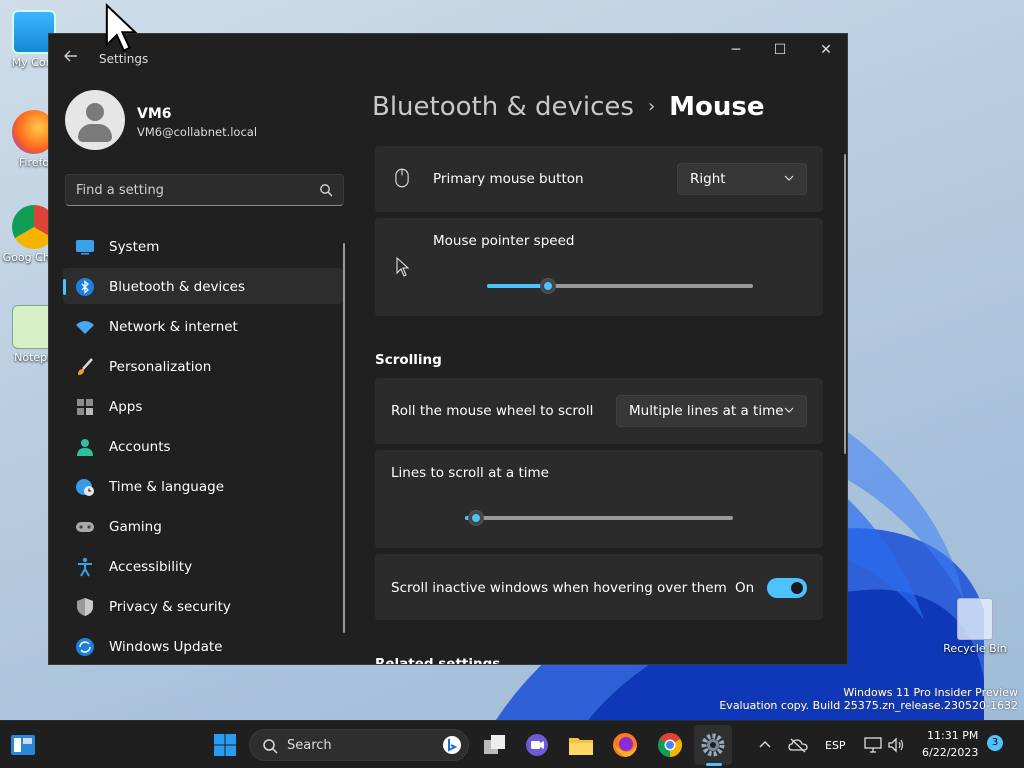 The width and height of the screenshot is (1024, 768). Describe the element at coordinates (402, 178) in the screenshot. I see `mouse-icon` at that location.